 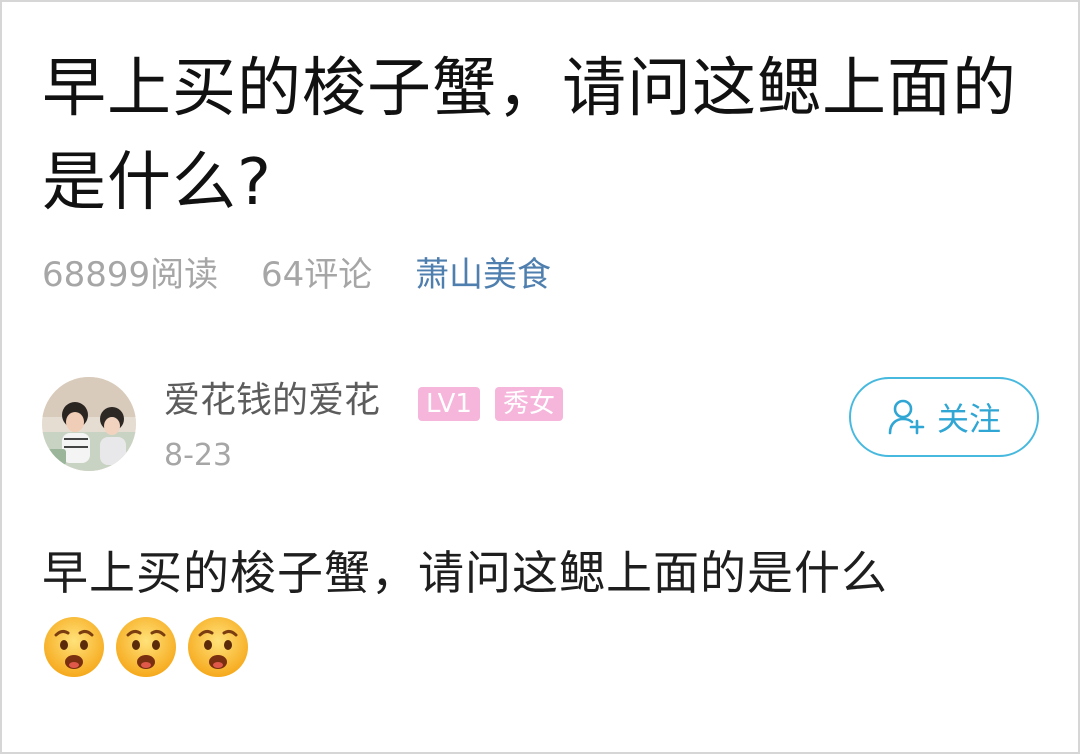 What do you see at coordinates (906, 417) in the screenshot?
I see `add-user-icon` at bounding box center [906, 417].